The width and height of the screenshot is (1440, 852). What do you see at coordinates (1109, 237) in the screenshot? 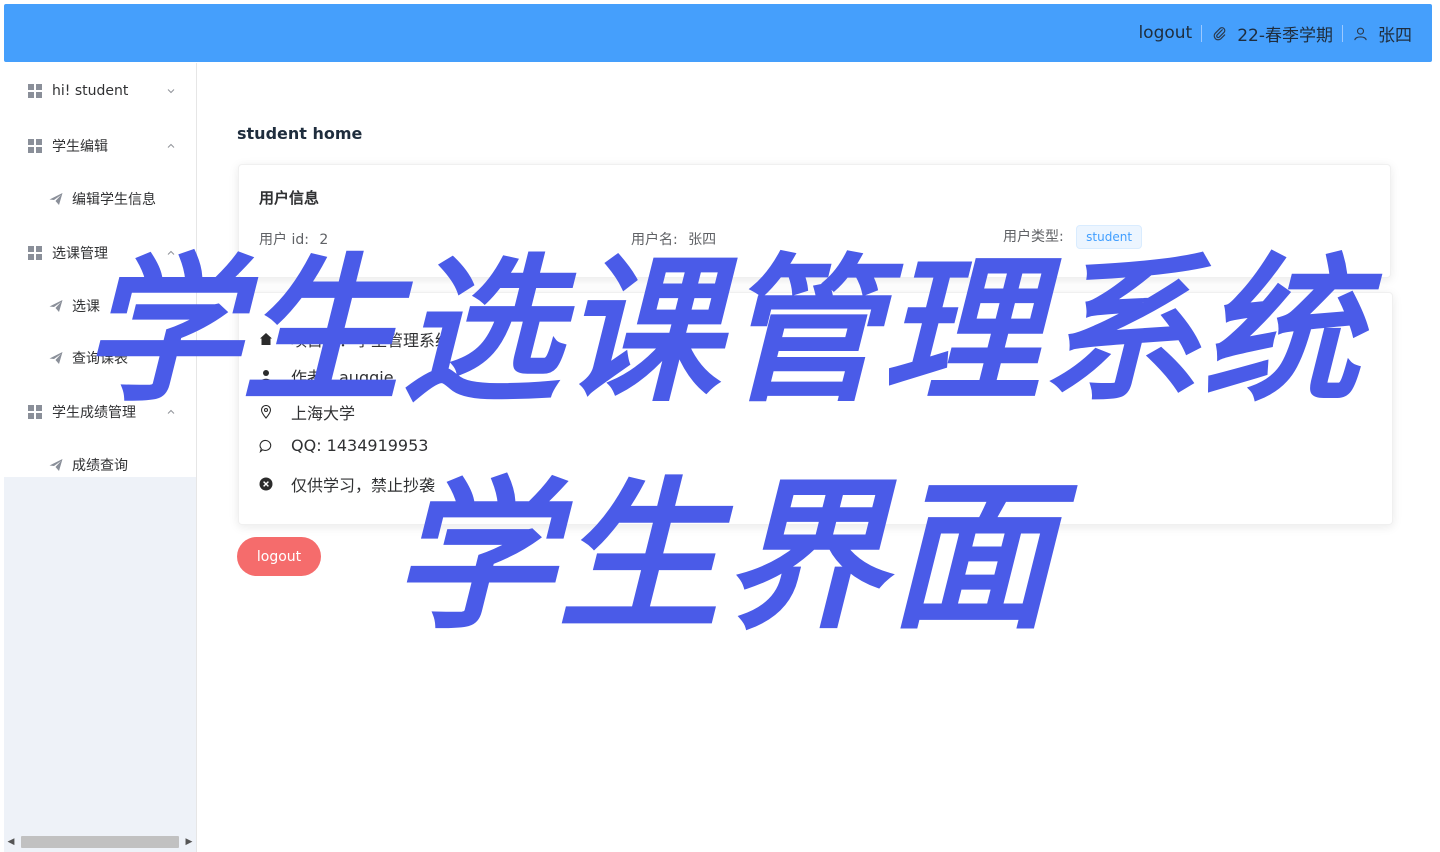
I see `user-type-tag: student` at bounding box center [1109, 237].